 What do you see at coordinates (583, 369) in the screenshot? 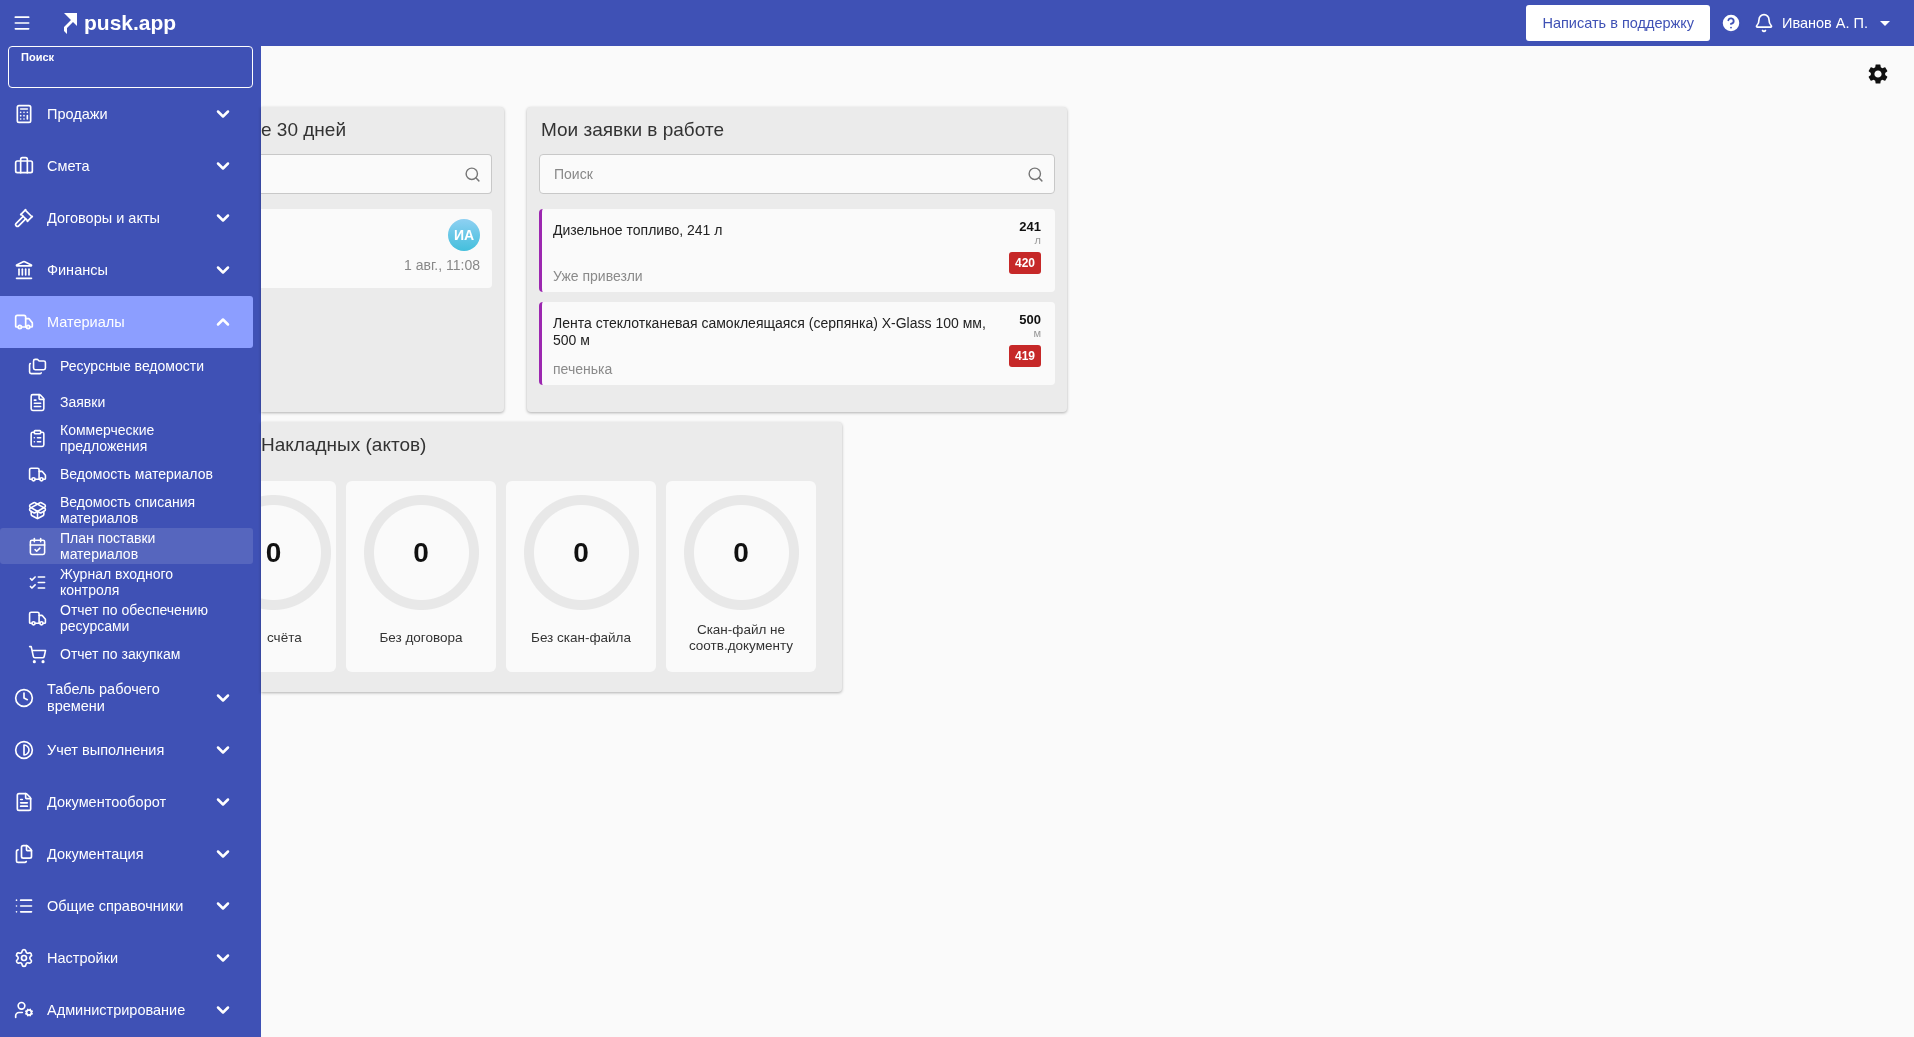
I see `request-status: печенька` at bounding box center [583, 369].